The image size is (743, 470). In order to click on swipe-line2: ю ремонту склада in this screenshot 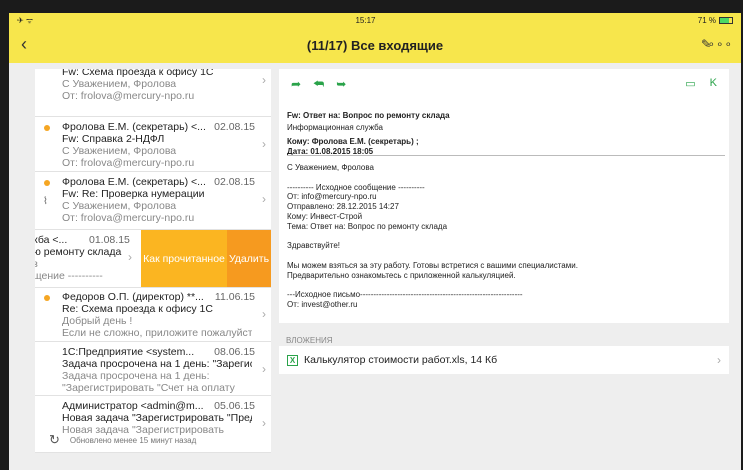, I will do `click(78, 252)`.